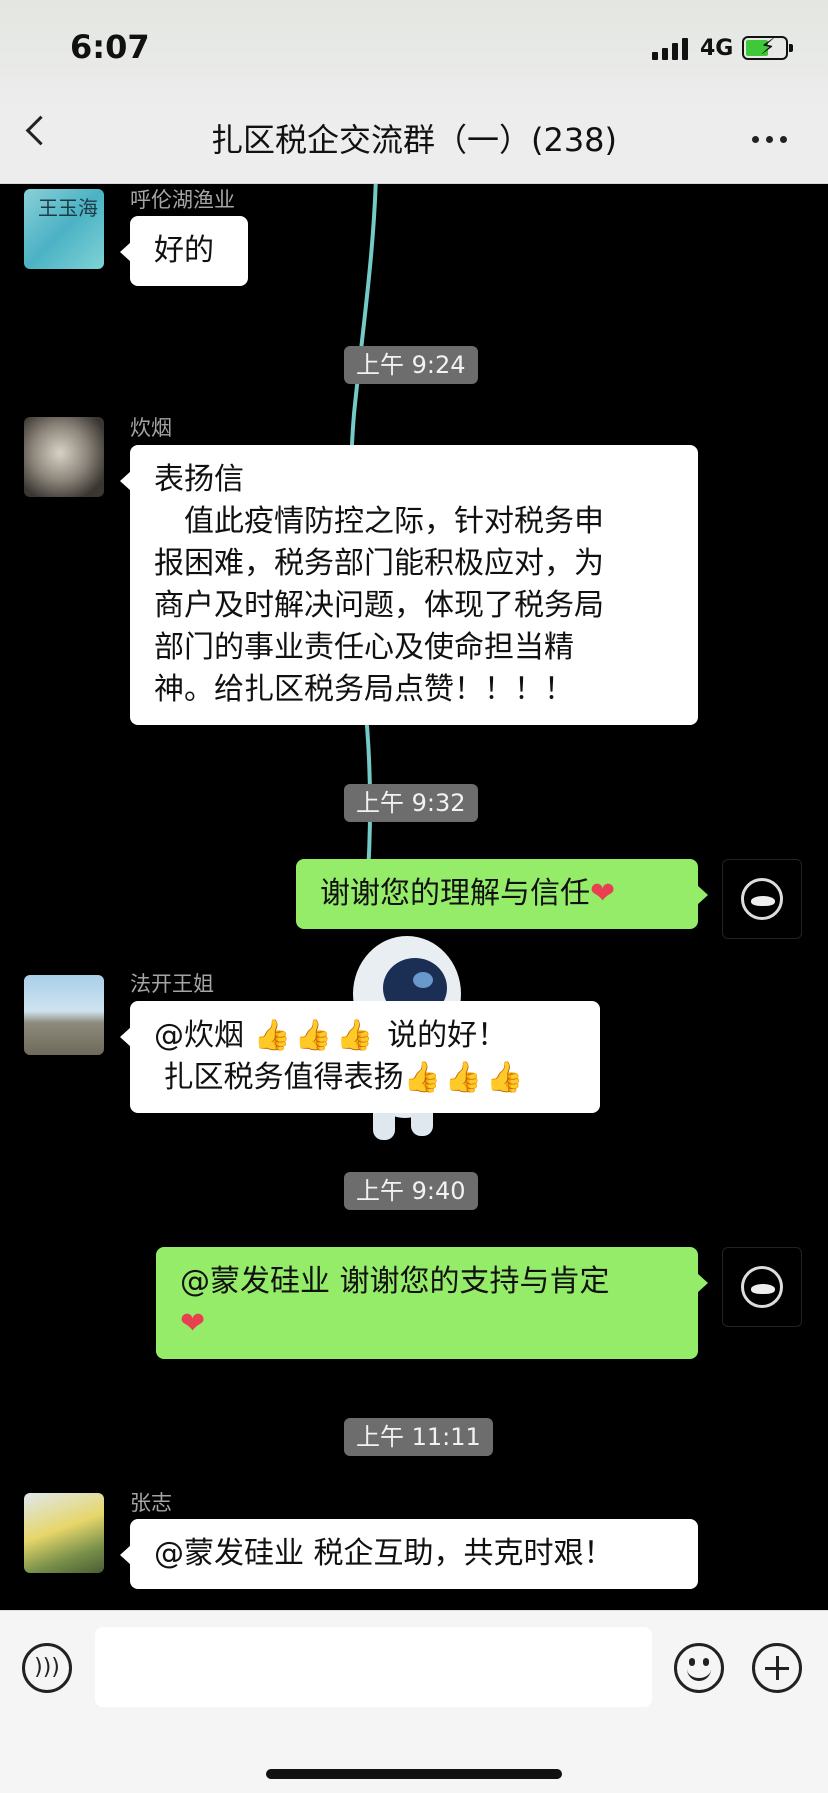 This screenshot has width=828, height=1793. What do you see at coordinates (414, 92) in the screenshot?
I see `top-header: 6:07 4G ⚡ 扎区税企交流群（一）(238)` at bounding box center [414, 92].